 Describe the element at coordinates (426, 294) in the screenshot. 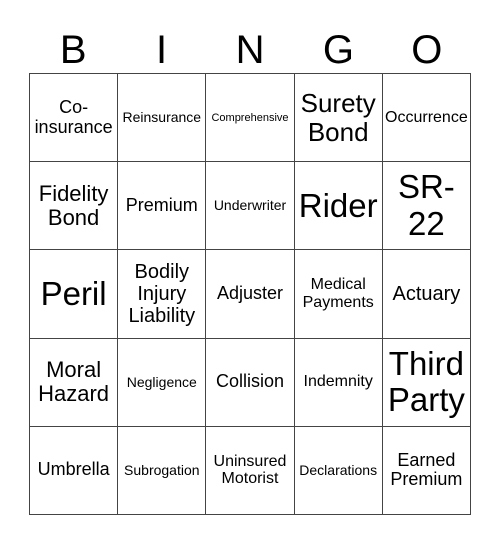

I see `bingo-cell: Actuary` at that location.